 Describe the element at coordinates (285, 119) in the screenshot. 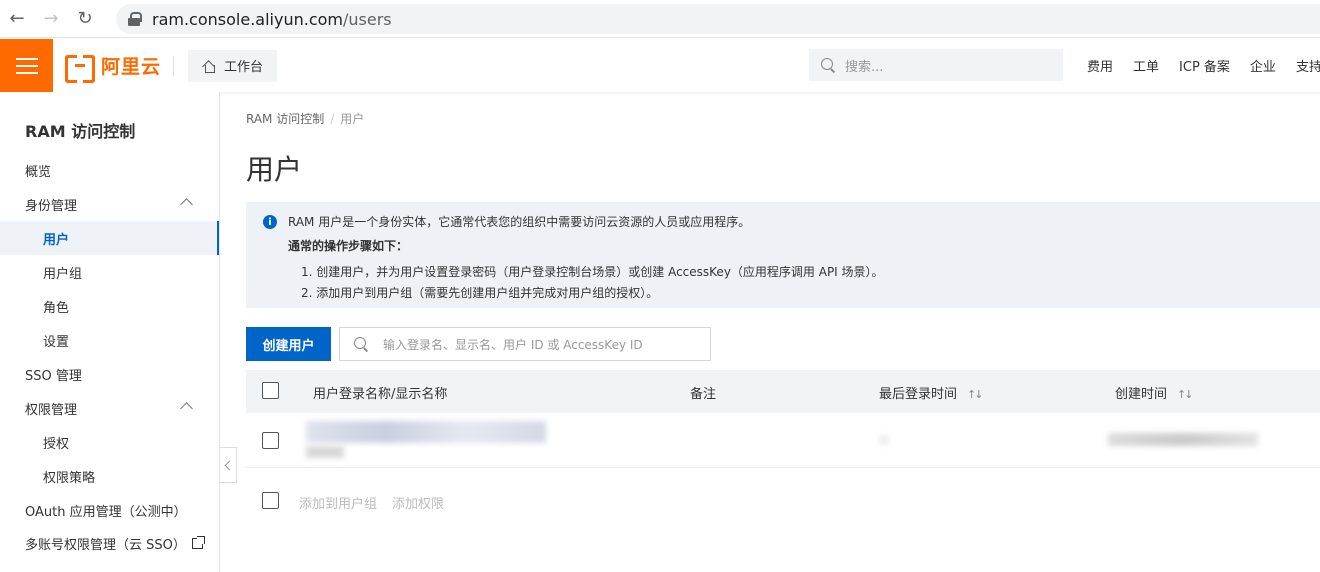

I see `breadcrumb-root: RAM 访问控制` at that location.